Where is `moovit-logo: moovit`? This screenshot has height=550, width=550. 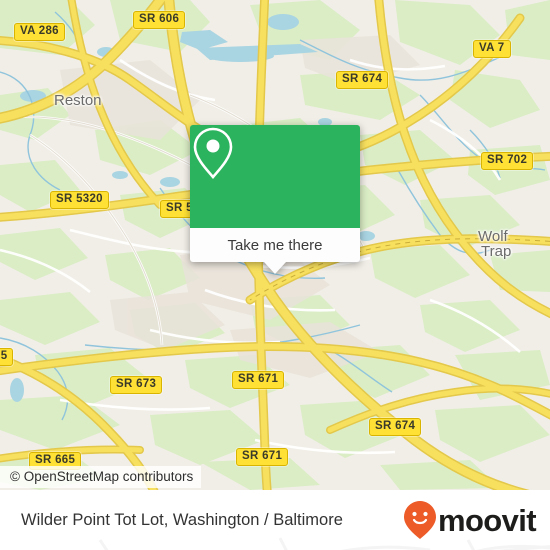
moovit-logo: moovit is located at coordinates (470, 520).